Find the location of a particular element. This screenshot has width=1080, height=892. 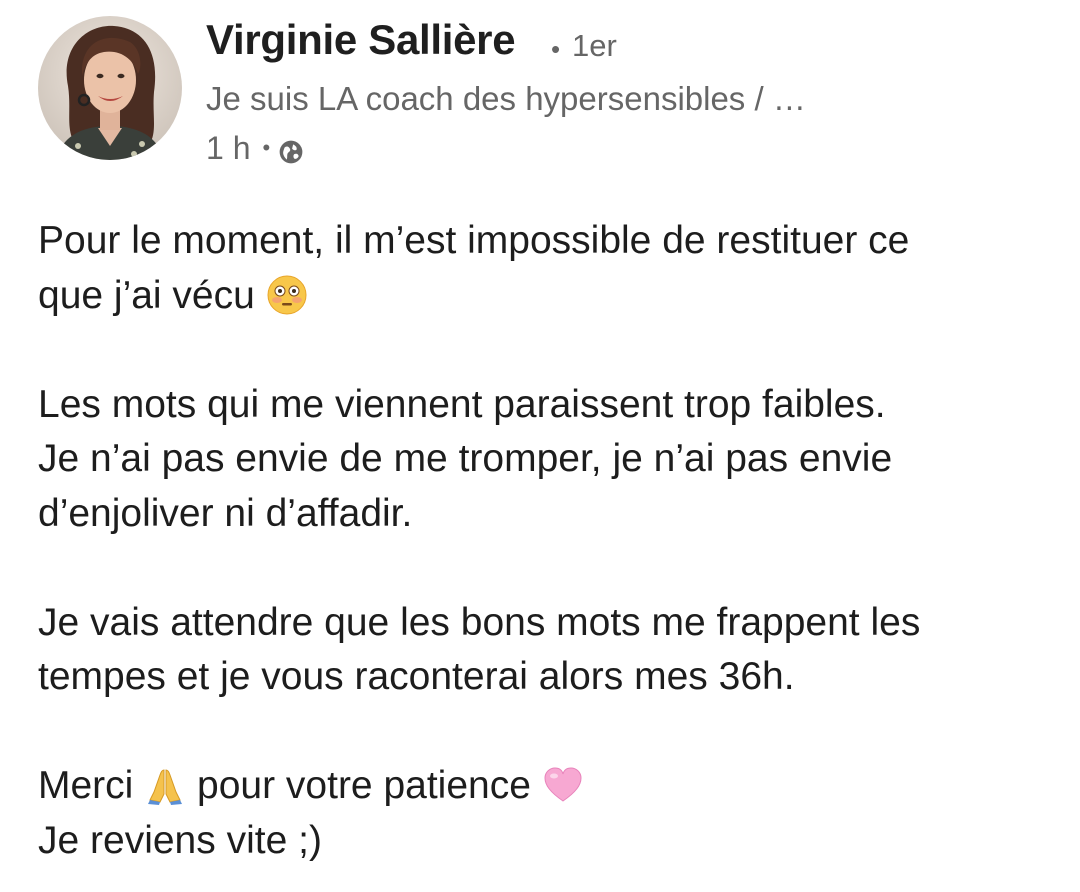

folded-hands-emoji is located at coordinates (165, 785).